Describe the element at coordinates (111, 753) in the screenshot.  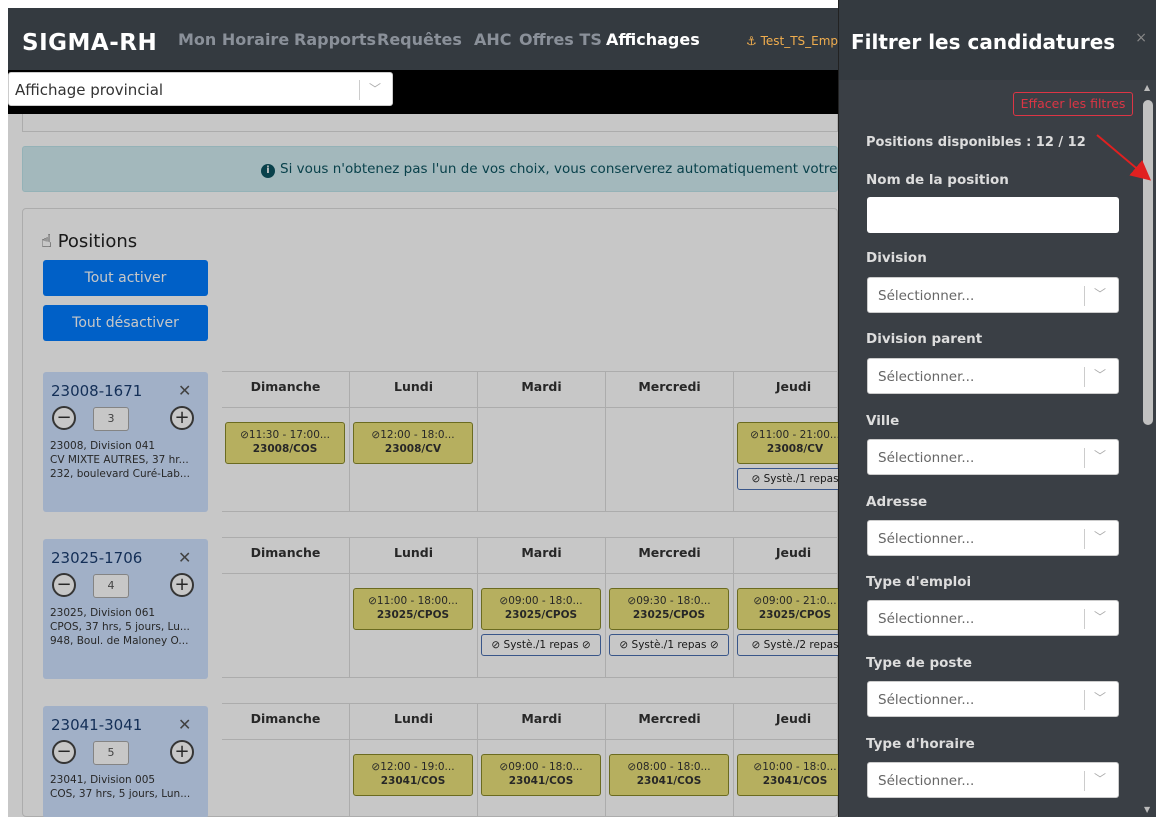
I see `priority-count: 5` at that location.